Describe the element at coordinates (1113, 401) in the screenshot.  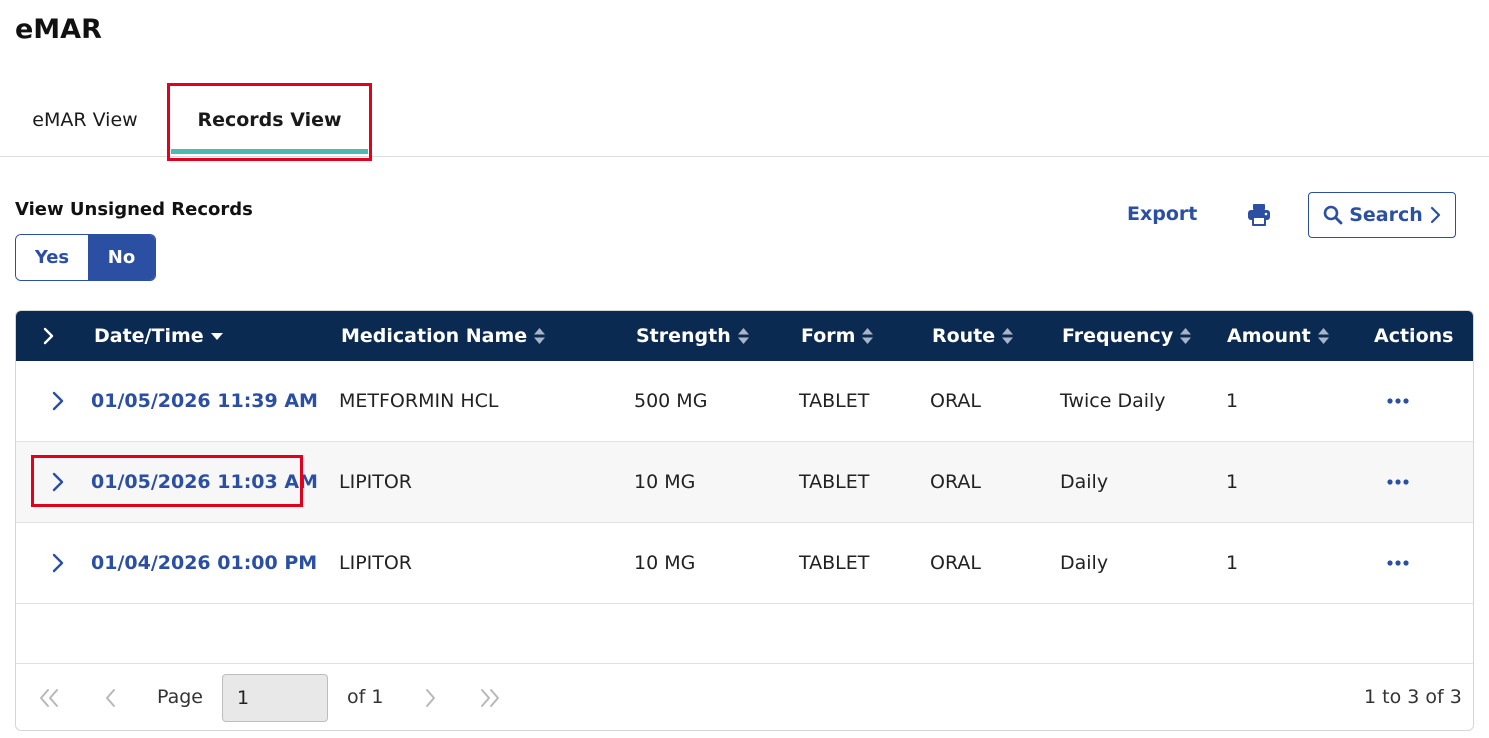
I see `row-frequency: Twice Daily` at that location.